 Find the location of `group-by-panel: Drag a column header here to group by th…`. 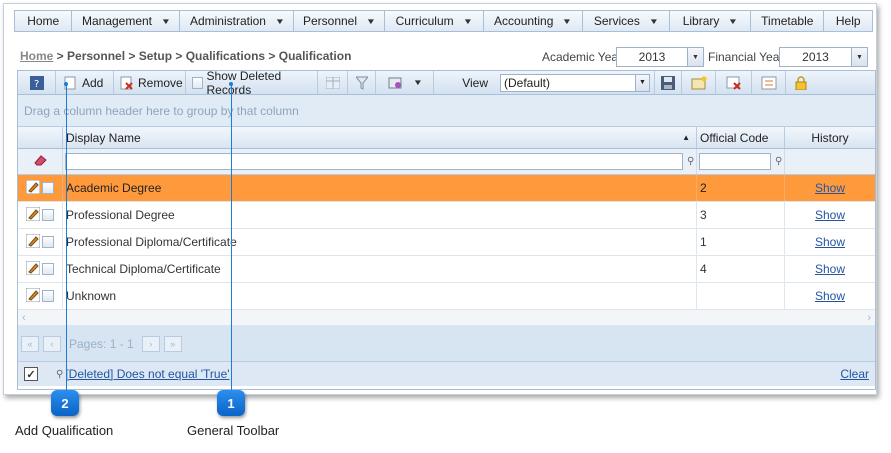

group-by-panel: Drag a column header here to group by th… is located at coordinates (446, 111).